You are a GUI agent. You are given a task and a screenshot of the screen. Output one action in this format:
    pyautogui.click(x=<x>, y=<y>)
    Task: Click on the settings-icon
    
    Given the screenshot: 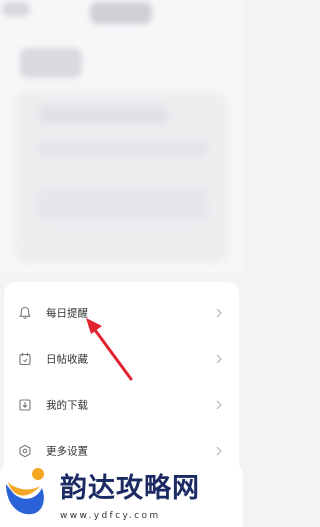 What is the action you would take?
    pyautogui.click(x=25, y=451)
    